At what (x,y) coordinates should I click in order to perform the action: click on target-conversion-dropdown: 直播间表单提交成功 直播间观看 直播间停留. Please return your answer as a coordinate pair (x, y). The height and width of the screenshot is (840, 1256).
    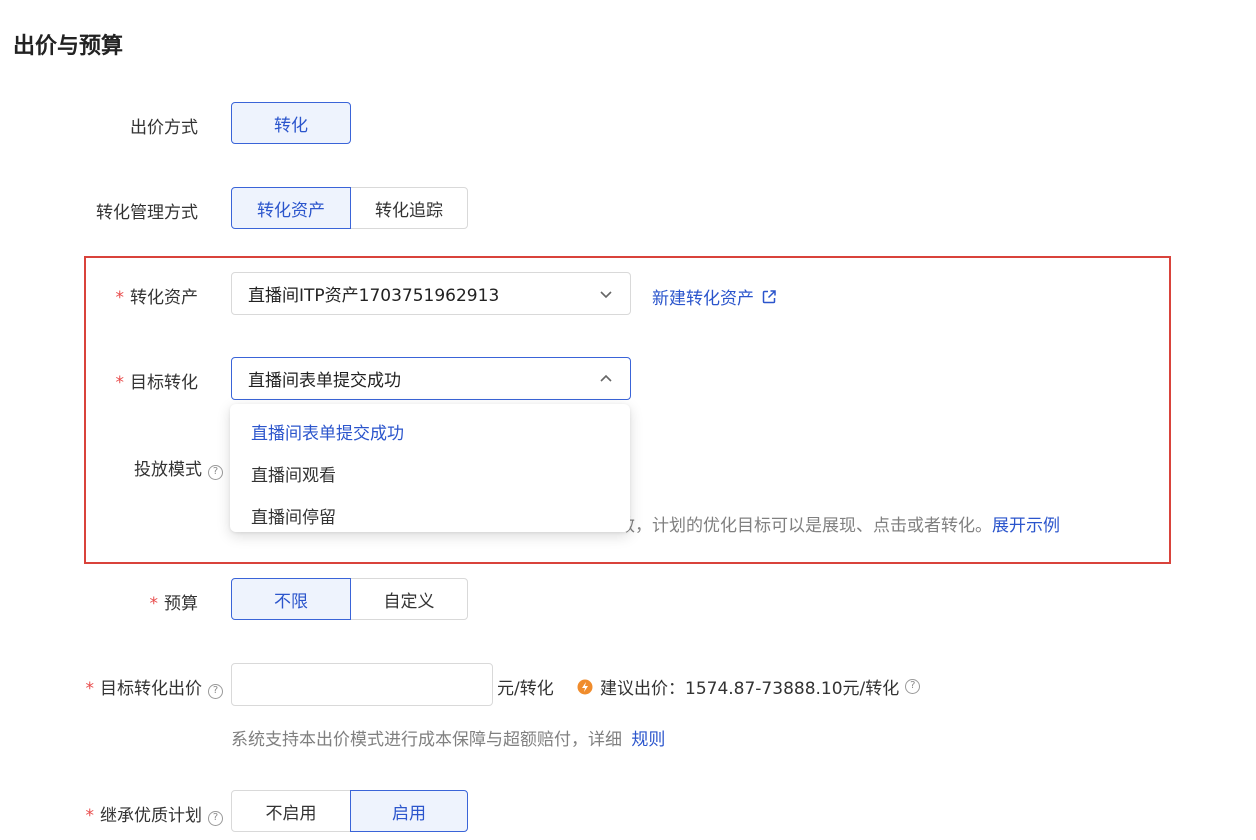
    Looking at the image, I should click on (430, 468).